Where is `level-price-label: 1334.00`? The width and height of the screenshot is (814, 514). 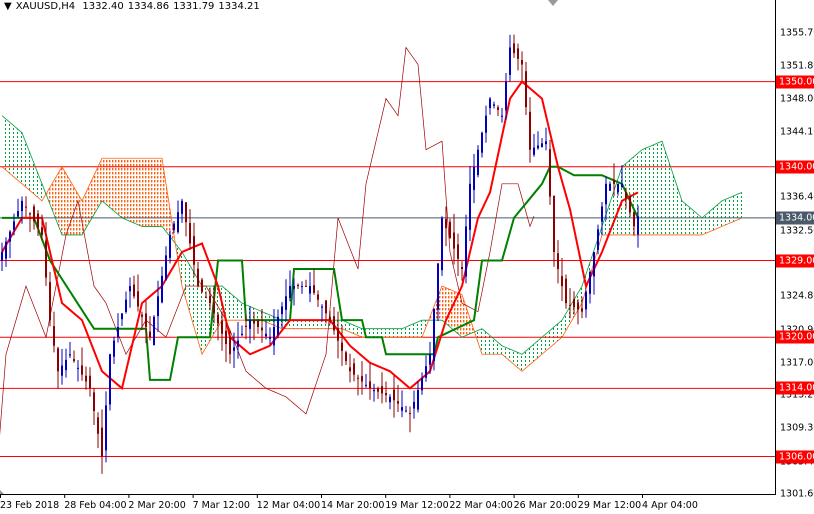 level-price-label: 1334.00 is located at coordinates (795, 218).